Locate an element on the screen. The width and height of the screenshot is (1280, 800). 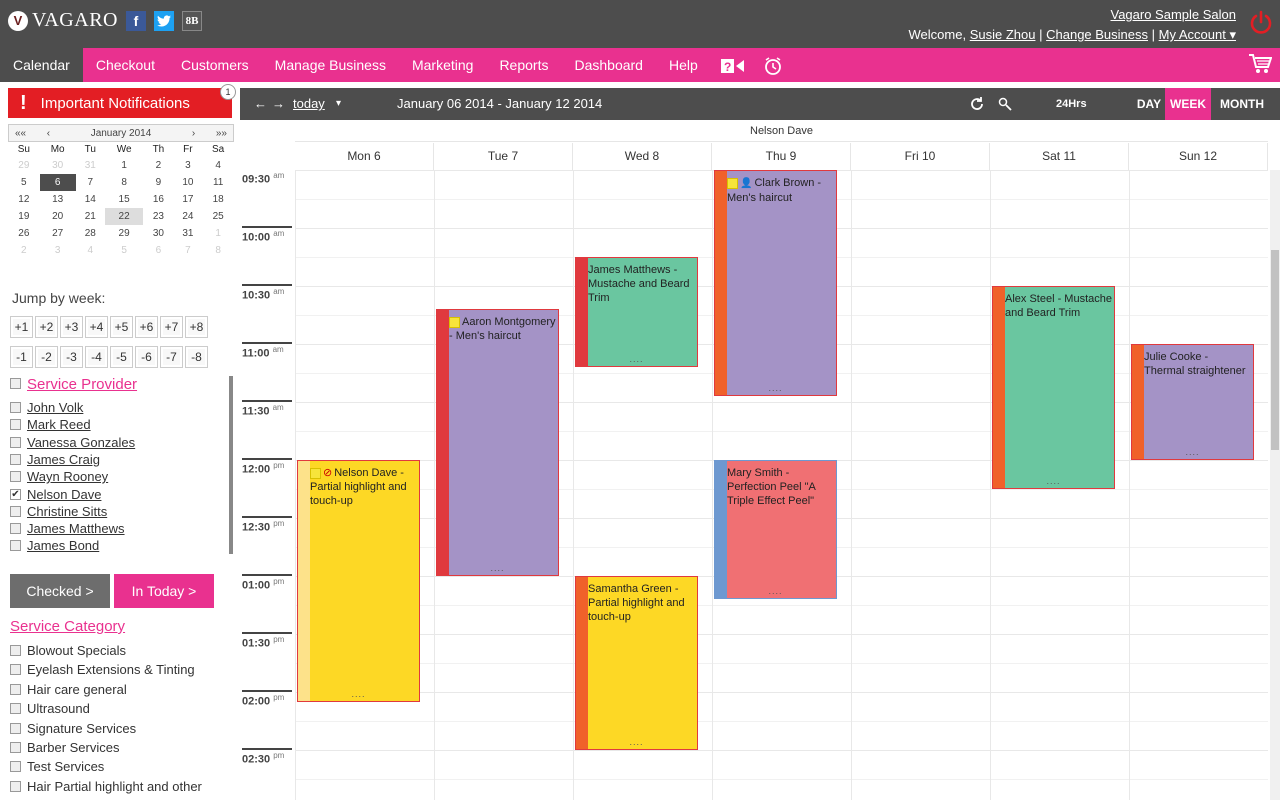
mini-calendar-day: 24 is located at coordinates (188, 216).